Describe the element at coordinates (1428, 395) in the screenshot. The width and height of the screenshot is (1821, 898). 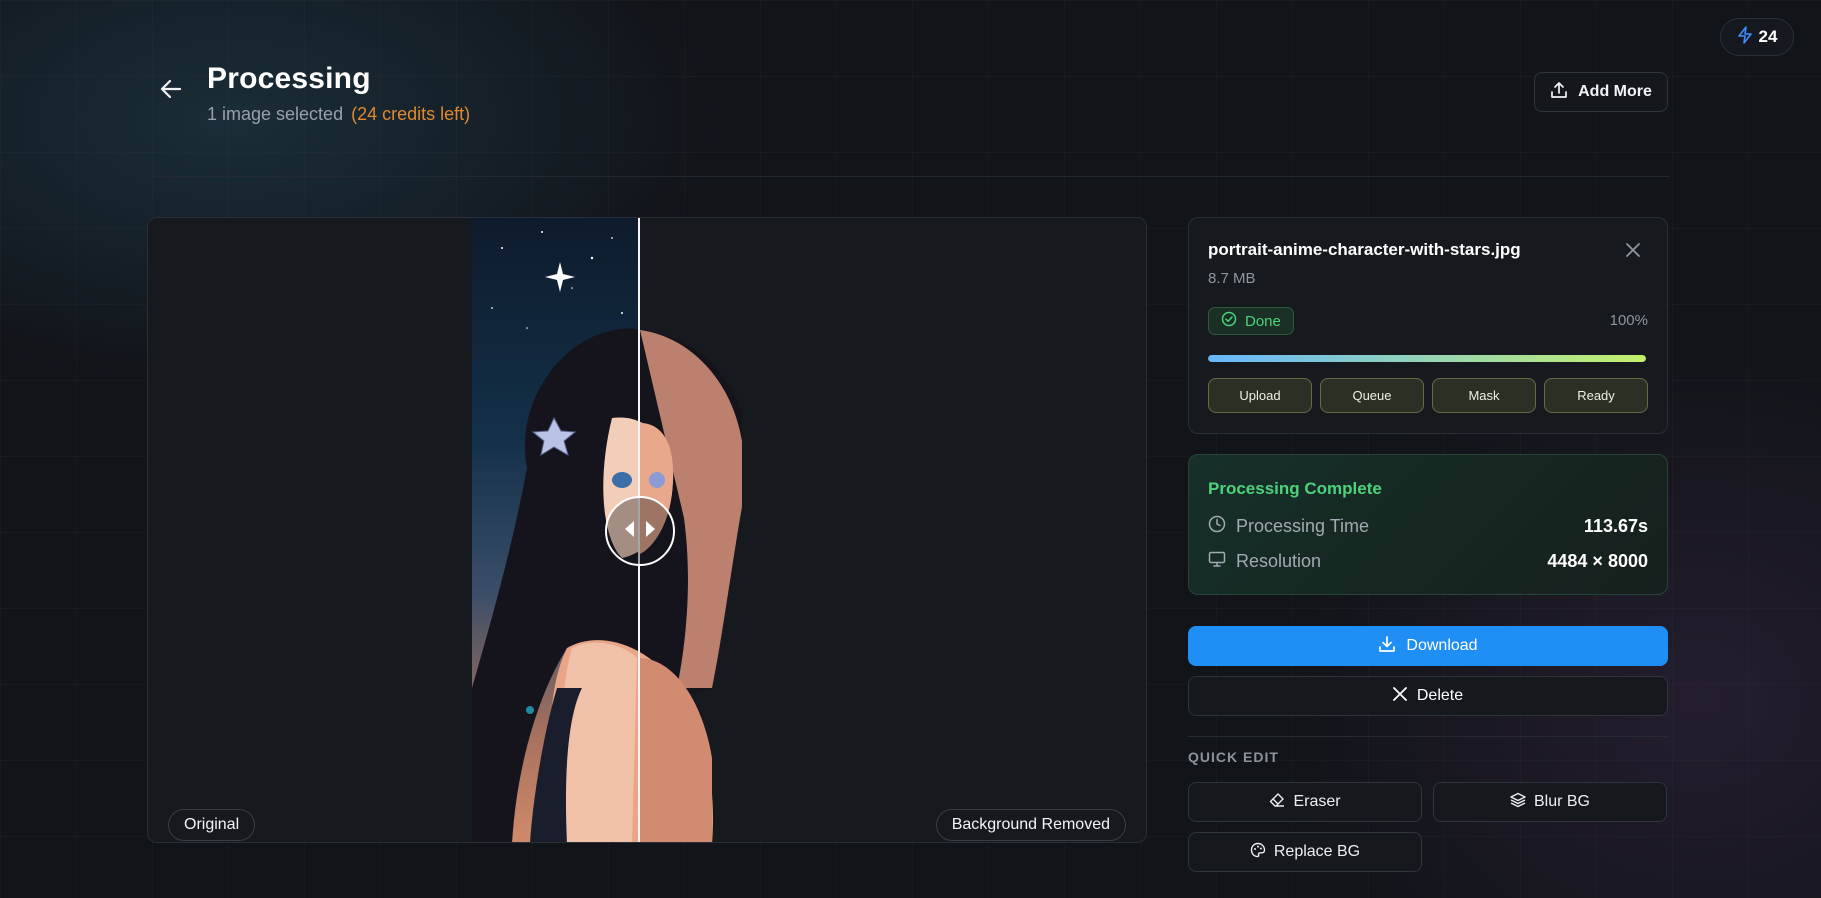
I see `processing-steps: Upload Queue Mask Ready` at that location.